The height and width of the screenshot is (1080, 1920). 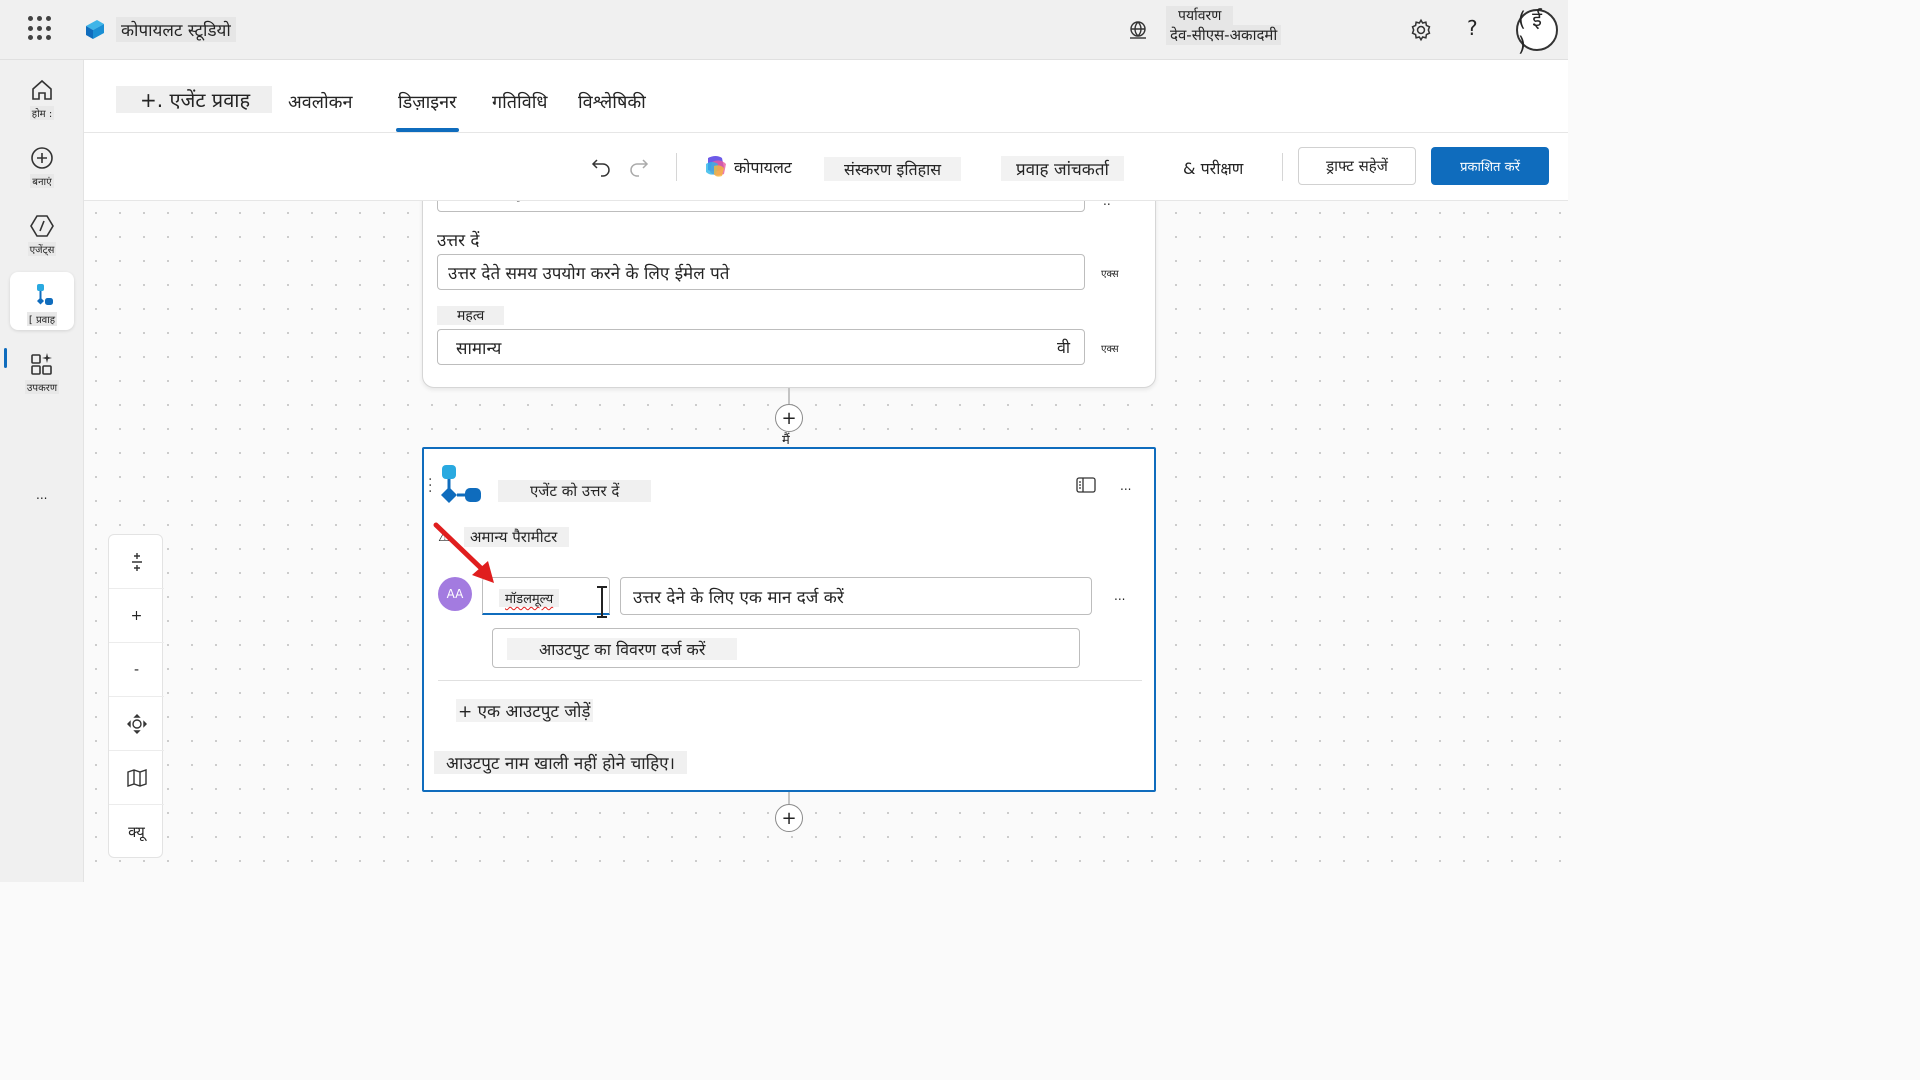 I want to click on nav-item-flows: [ प्रवाह, so click(x=42, y=301).